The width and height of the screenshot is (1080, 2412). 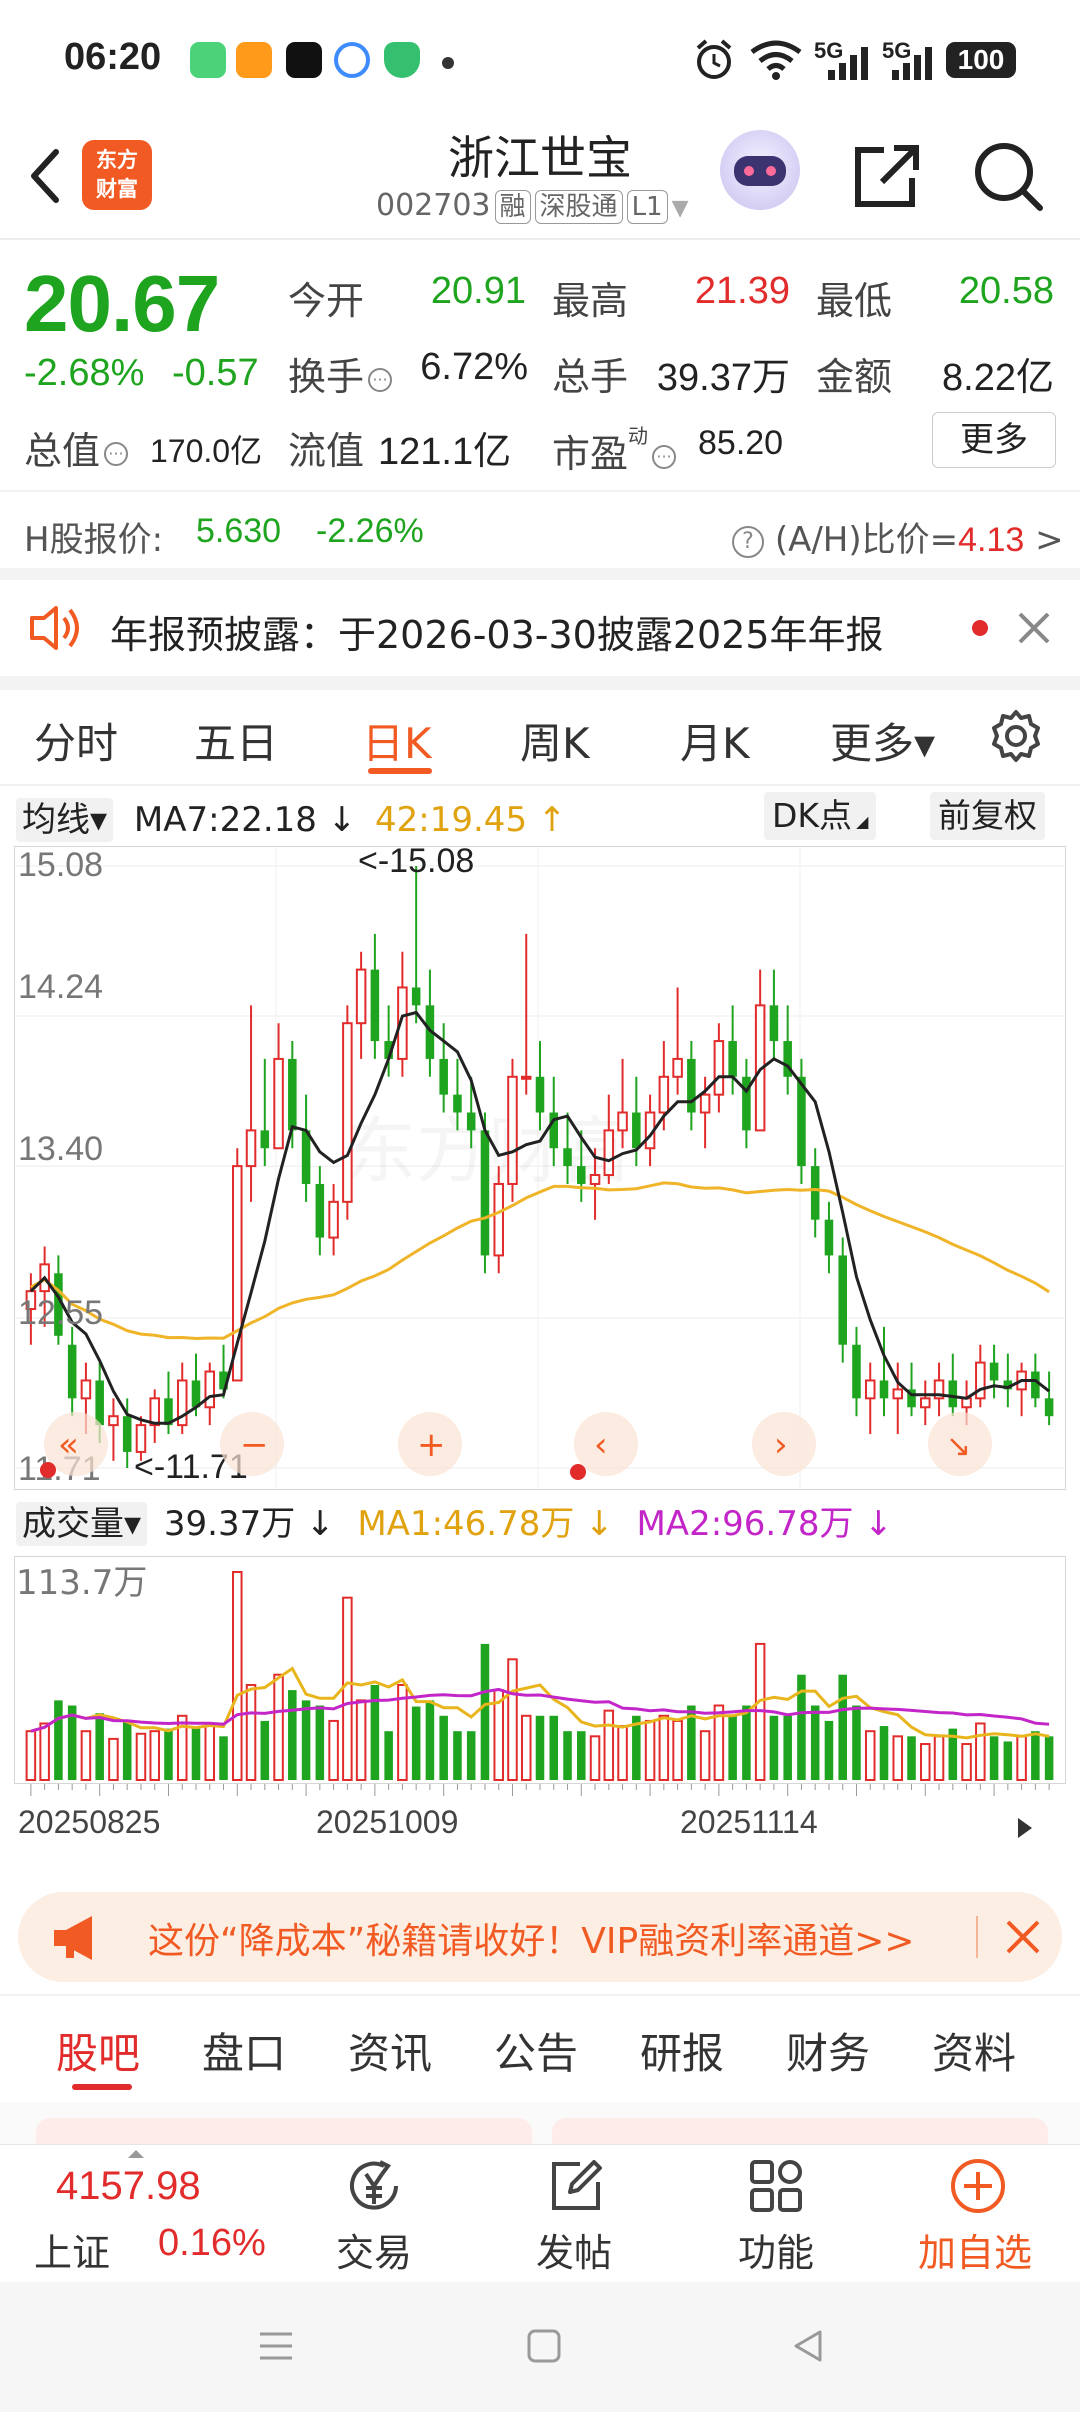 What do you see at coordinates (808, 2346) in the screenshot?
I see `nav-back-icon` at bounding box center [808, 2346].